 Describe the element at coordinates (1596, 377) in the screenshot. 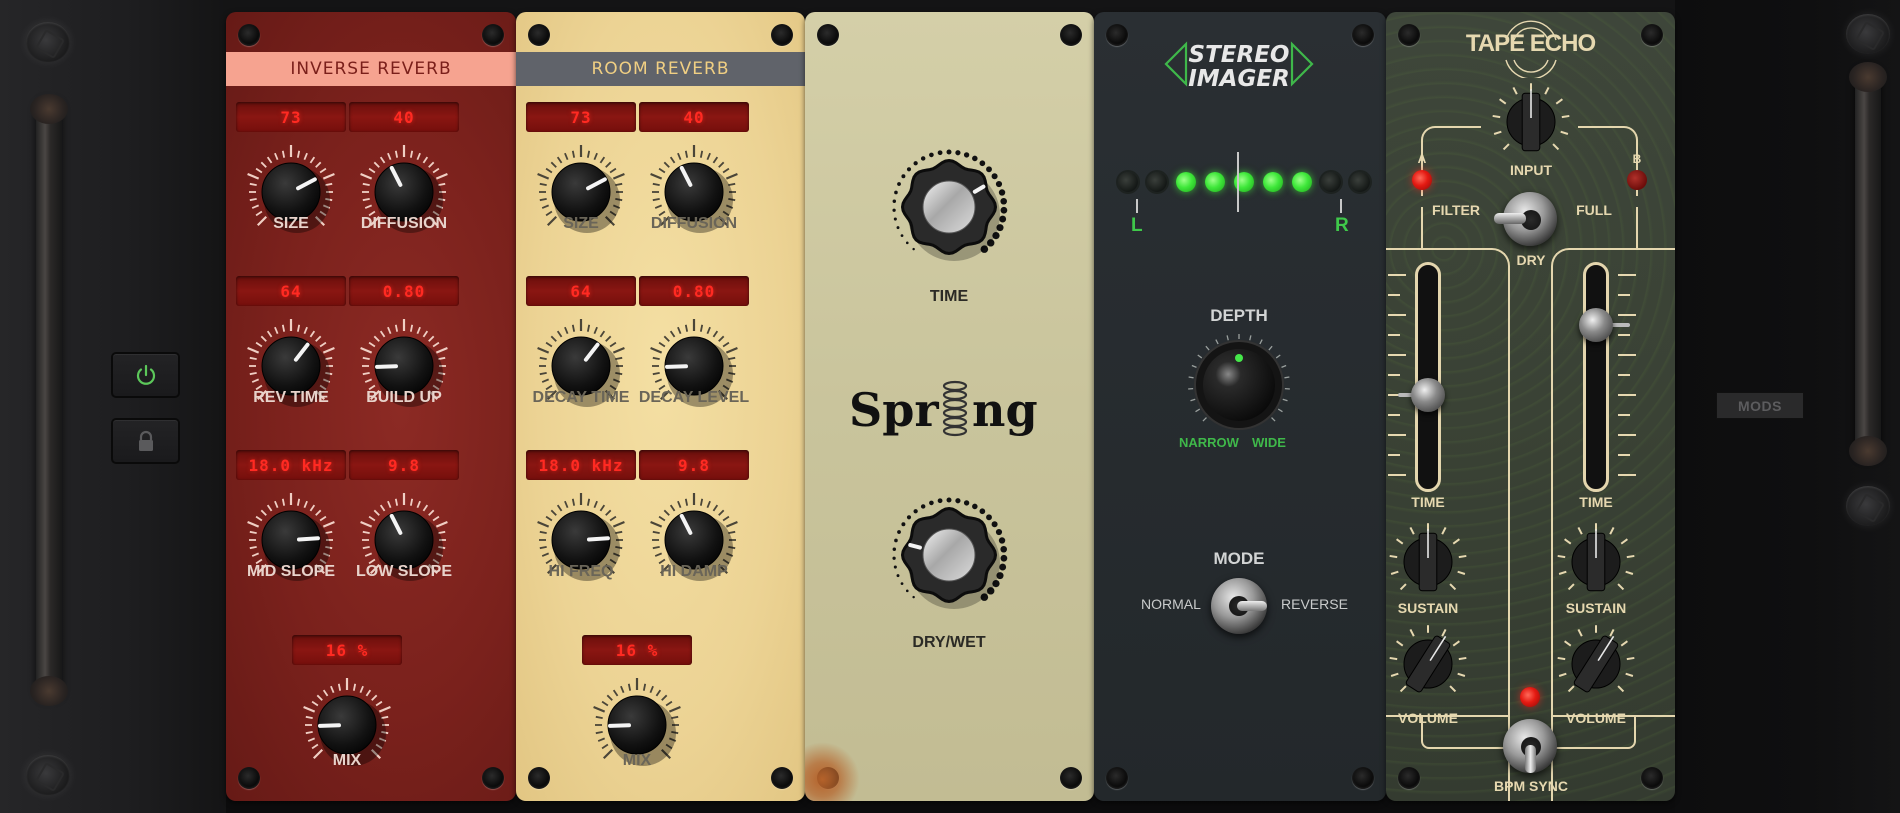

I see `time-fader-track` at that location.